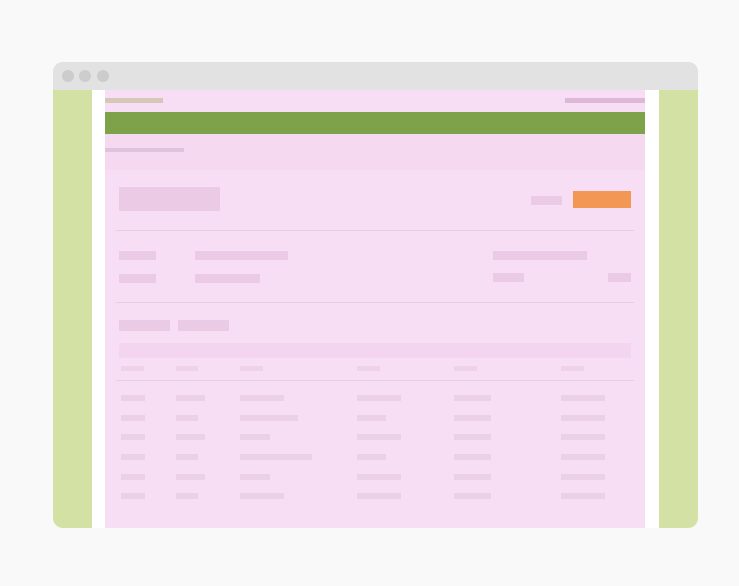 This screenshot has height=586, width=739. Describe the element at coordinates (103, 76) in the screenshot. I see `maximize-window-icon` at that location.